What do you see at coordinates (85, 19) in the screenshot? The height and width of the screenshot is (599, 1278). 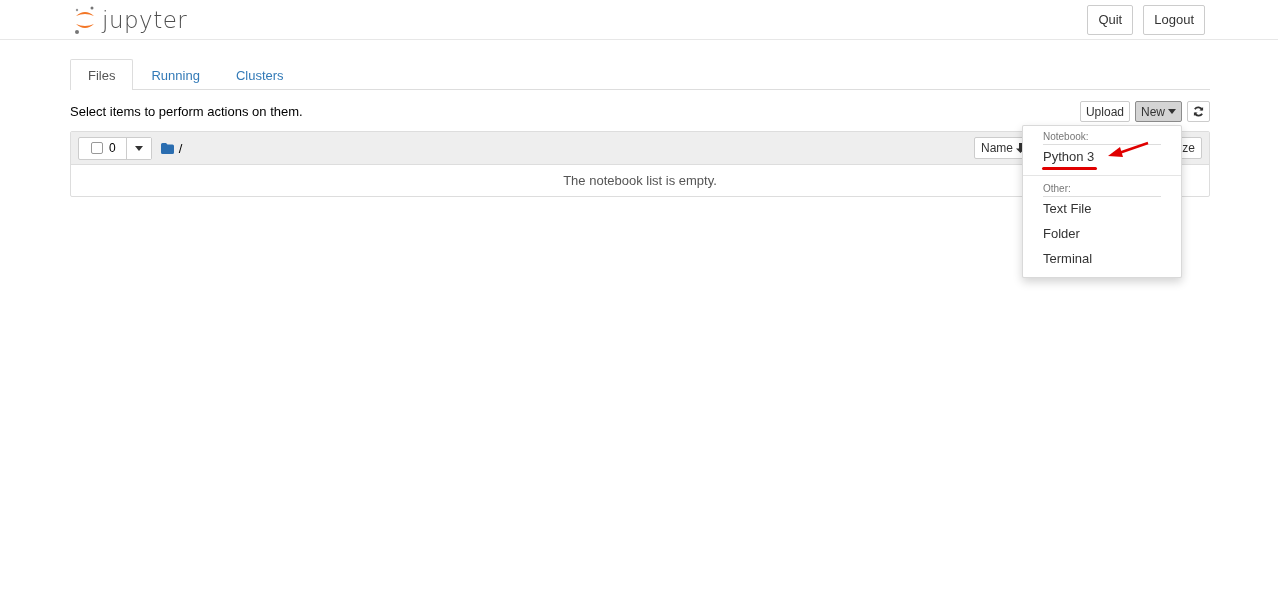 I see `logo-icon` at bounding box center [85, 19].